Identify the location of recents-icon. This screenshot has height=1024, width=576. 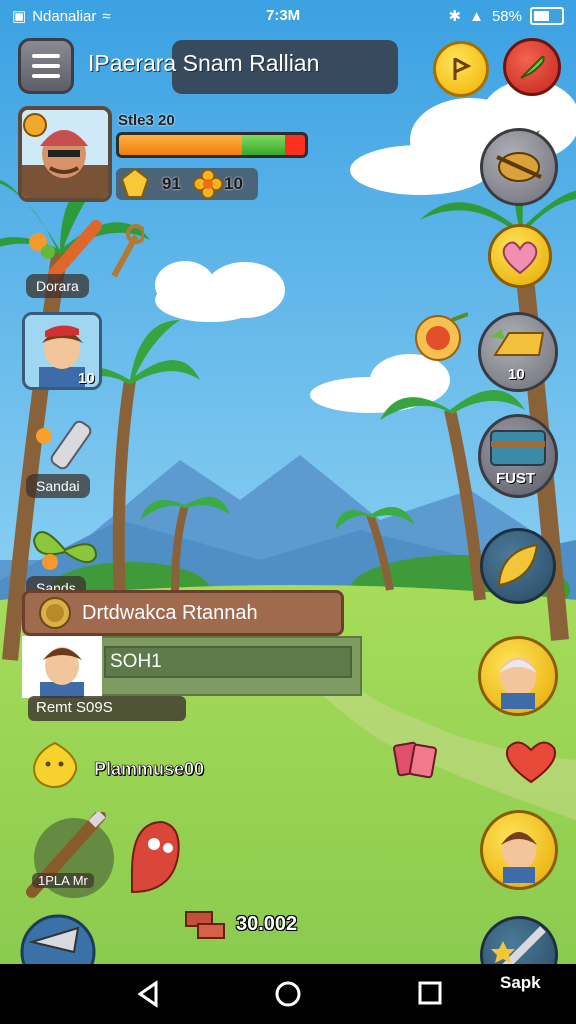
(430, 993).